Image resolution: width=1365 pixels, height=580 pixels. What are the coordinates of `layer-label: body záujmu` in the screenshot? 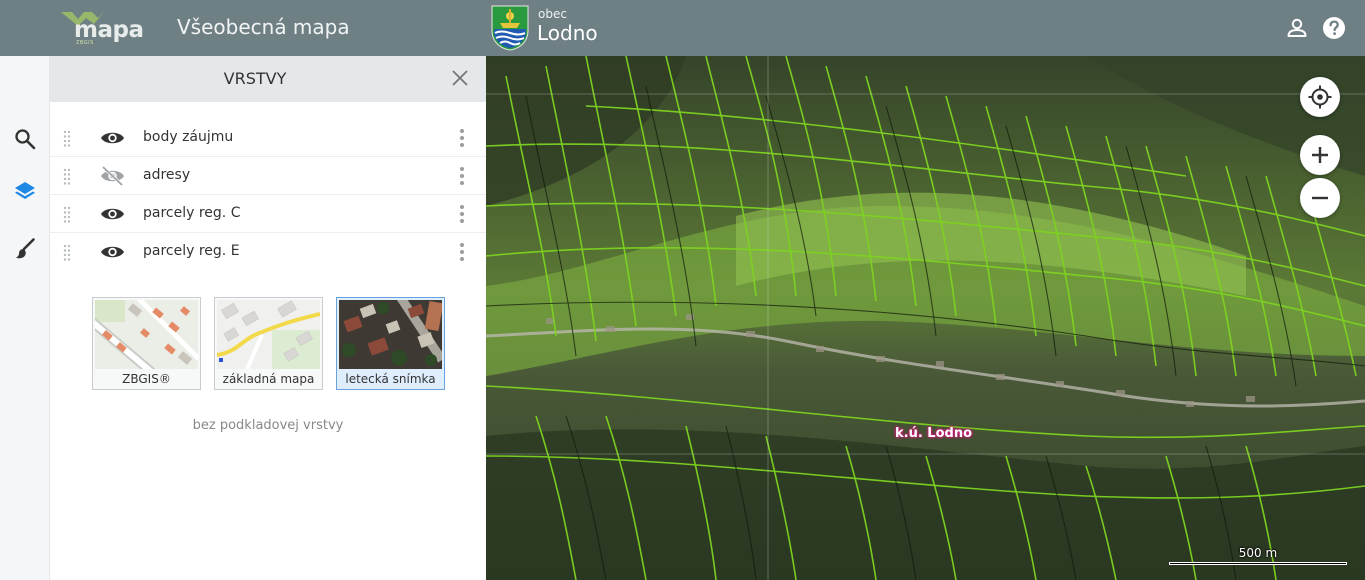 It's located at (188, 137).